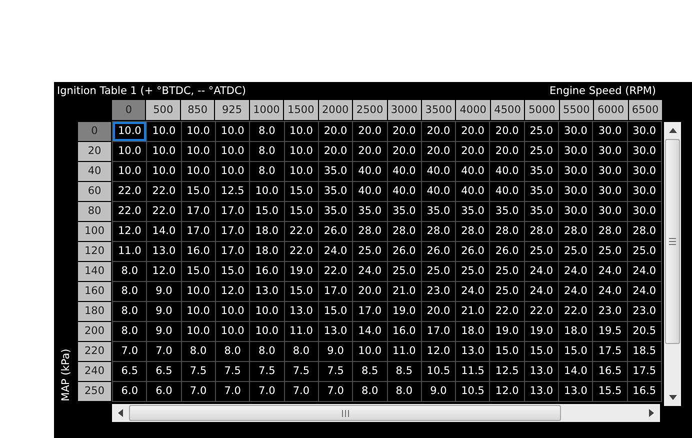 This screenshot has height=438, width=692. What do you see at coordinates (404, 291) in the screenshot?
I see `table-cell: 21.0` at bounding box center [404, 291].